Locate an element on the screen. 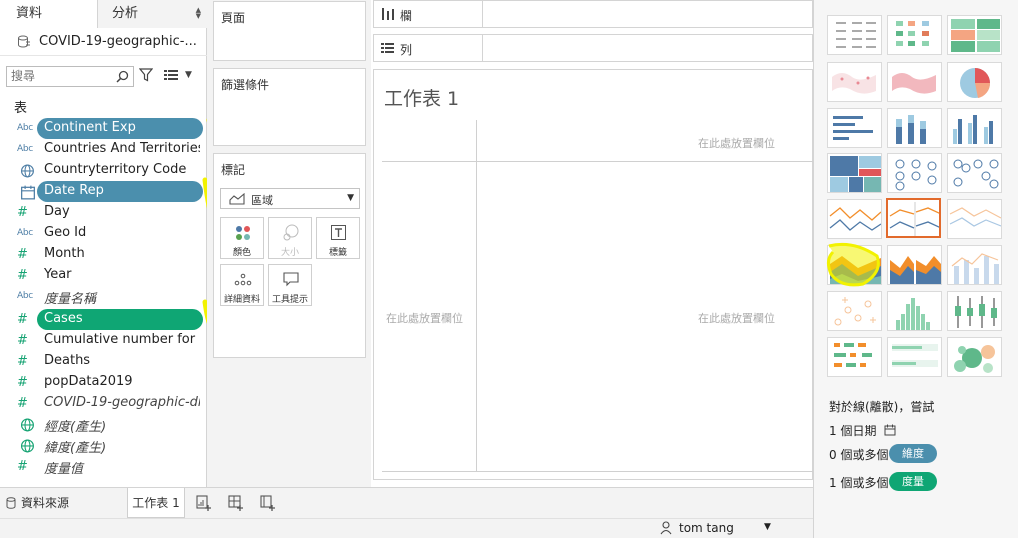 This screenshot has width=1018, height=538. tab-analysis: 分析 ▲ ▼ is located at coordinates (152, 14).